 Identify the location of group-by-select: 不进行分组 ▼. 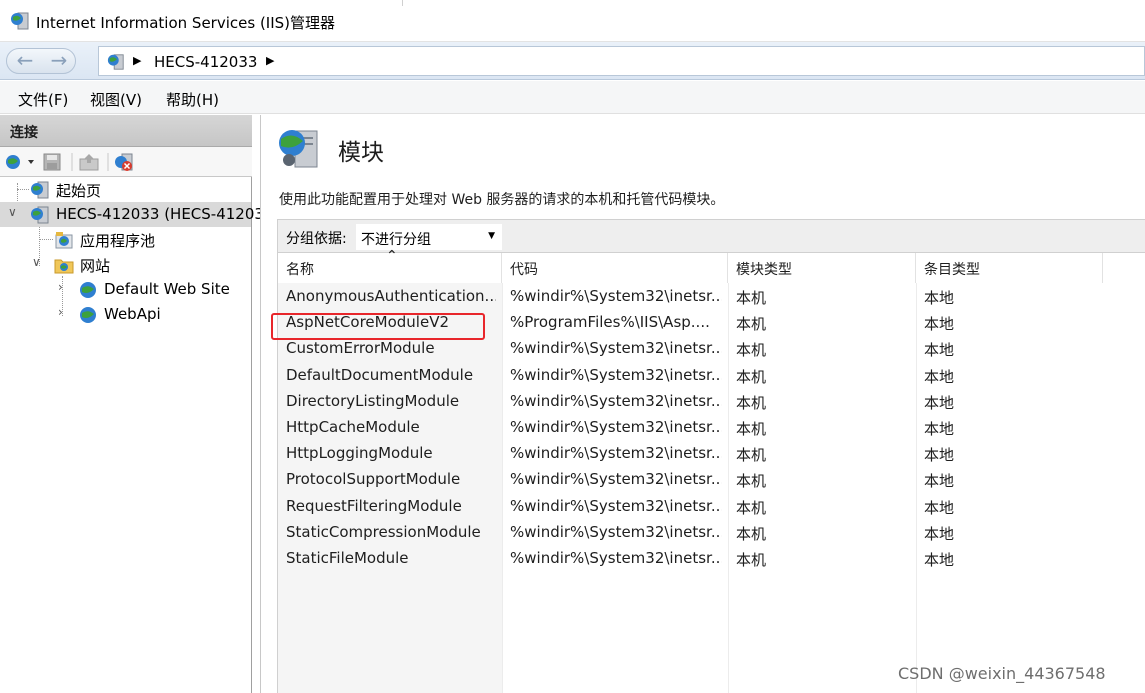
(429, 237).